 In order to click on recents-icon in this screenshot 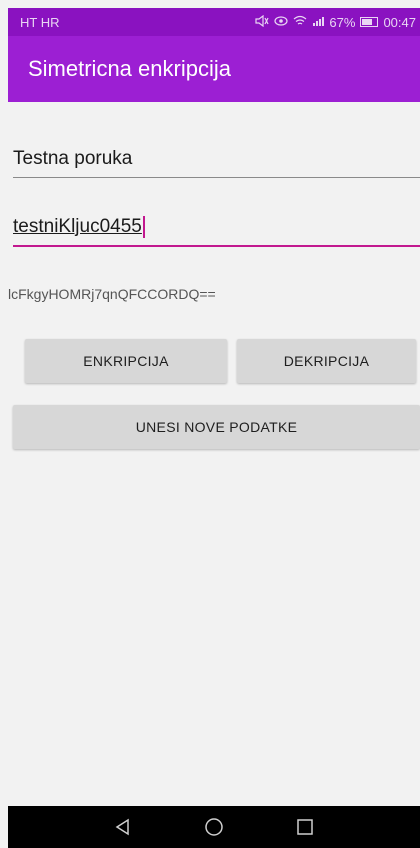, I will do `click(305, 827)`.